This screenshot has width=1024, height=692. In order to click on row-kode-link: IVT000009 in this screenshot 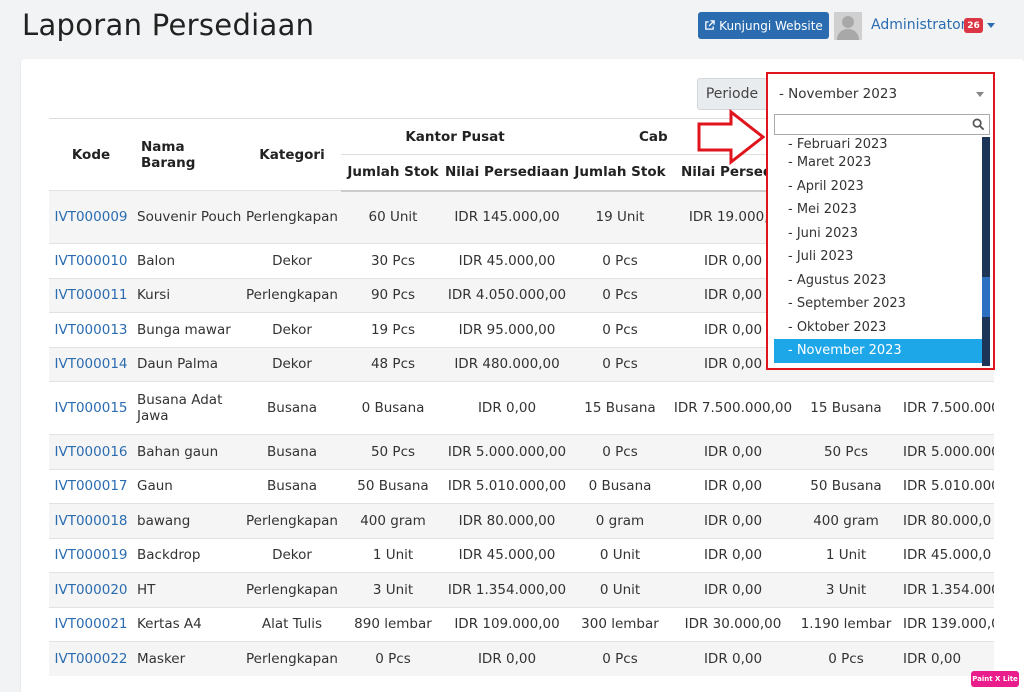, I will do `click(91, 217)`.